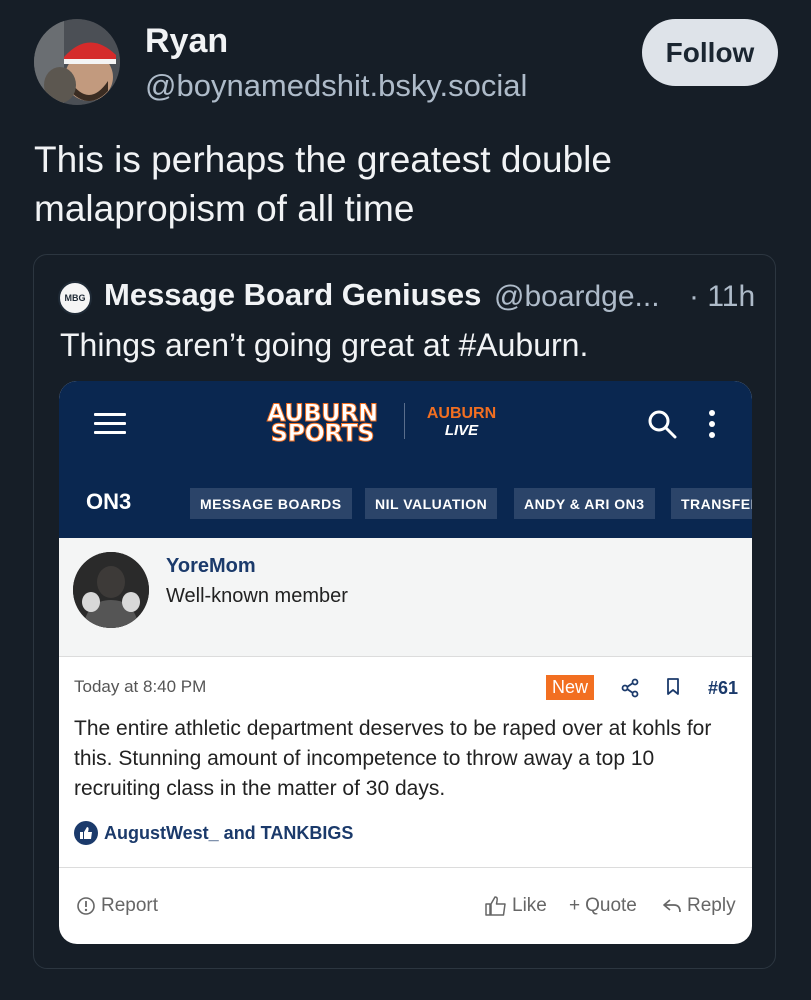 This screenshot has width=811, height=1000. Describe the element at coordinates (257, 596) in the screenshot. I see `forum-user-role: Well-known member` at that location.